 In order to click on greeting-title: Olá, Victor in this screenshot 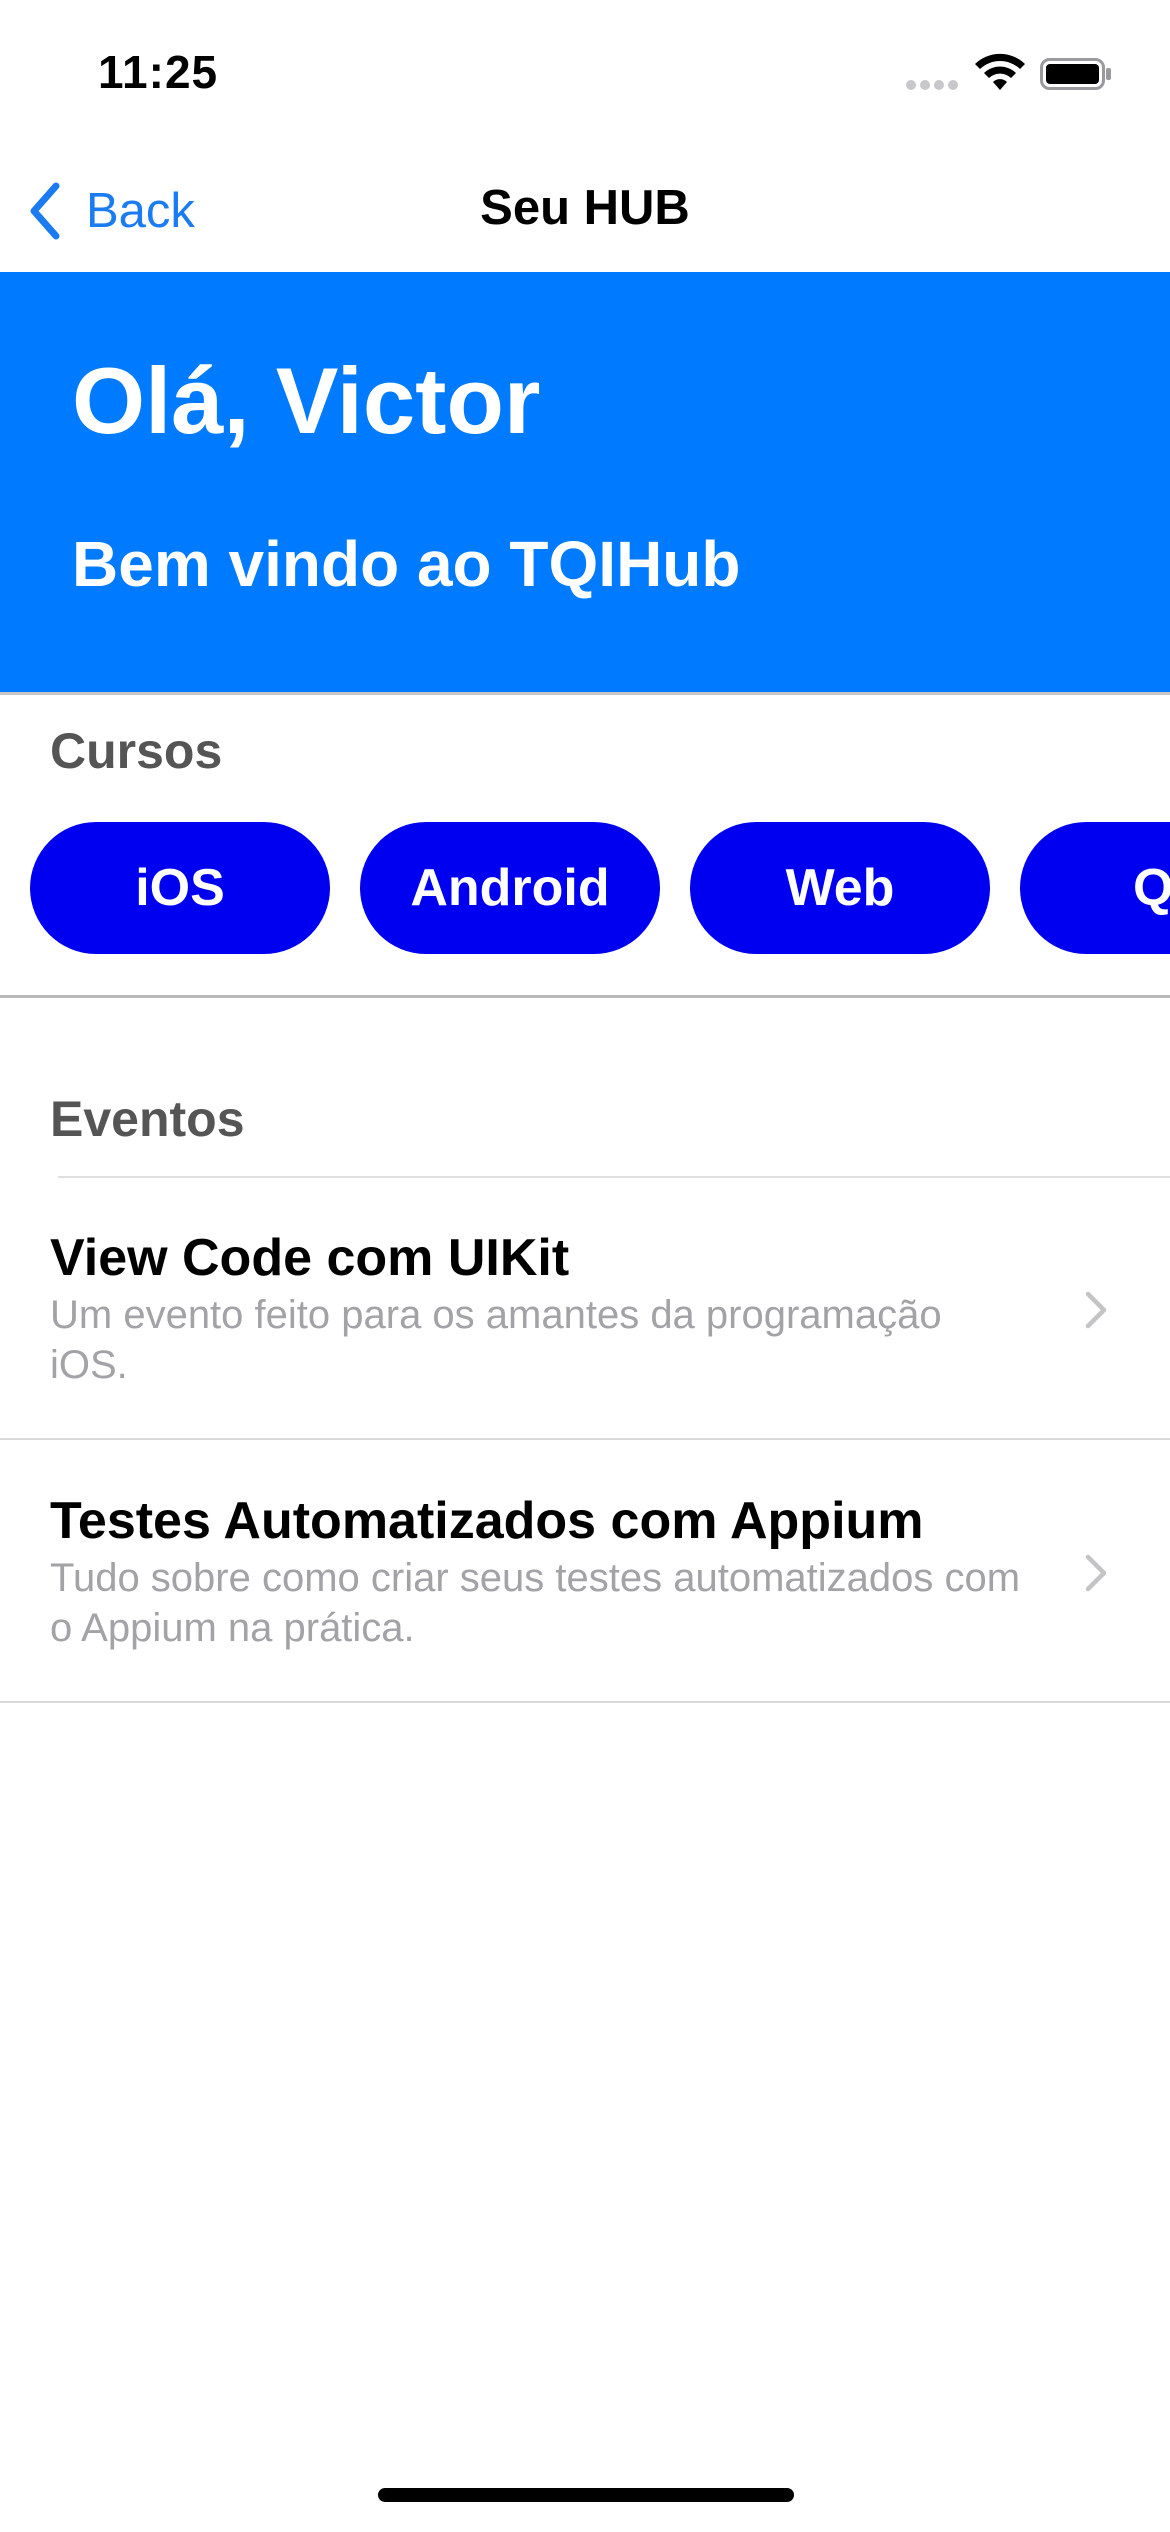, I will do `click(306, 400)`.